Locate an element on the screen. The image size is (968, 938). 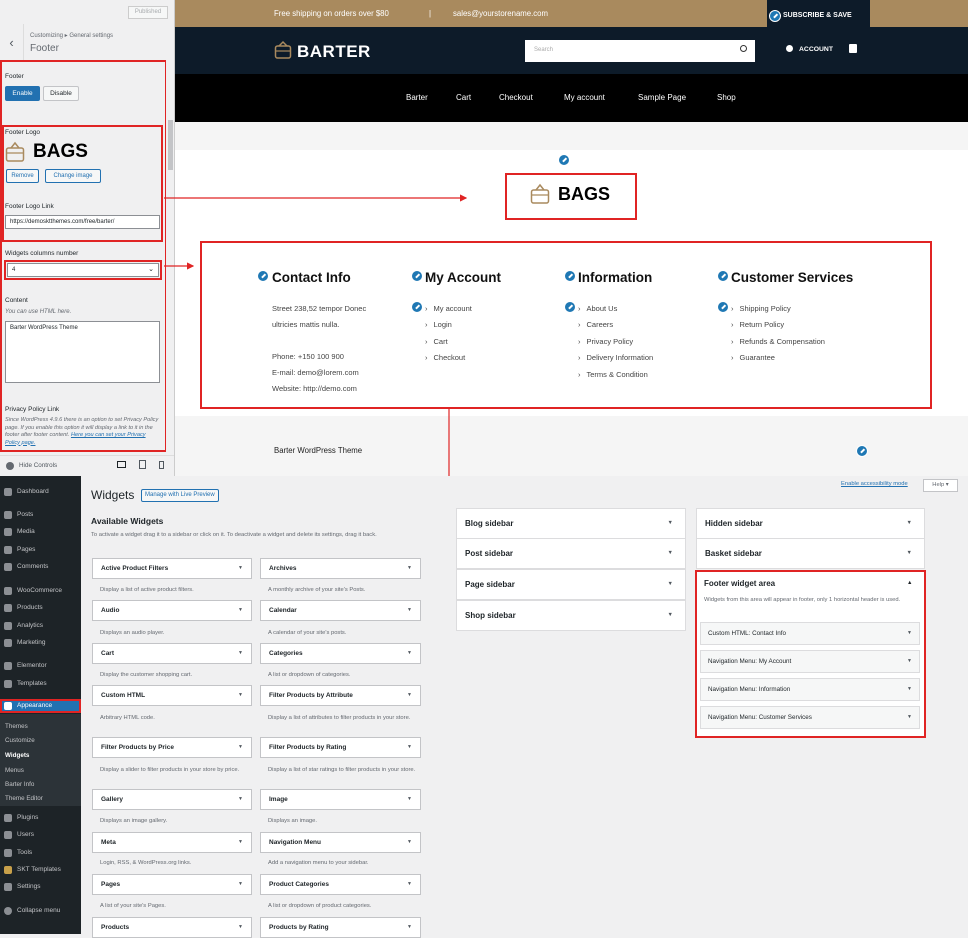
menu-media: Media is located at coordinates (40, 532).